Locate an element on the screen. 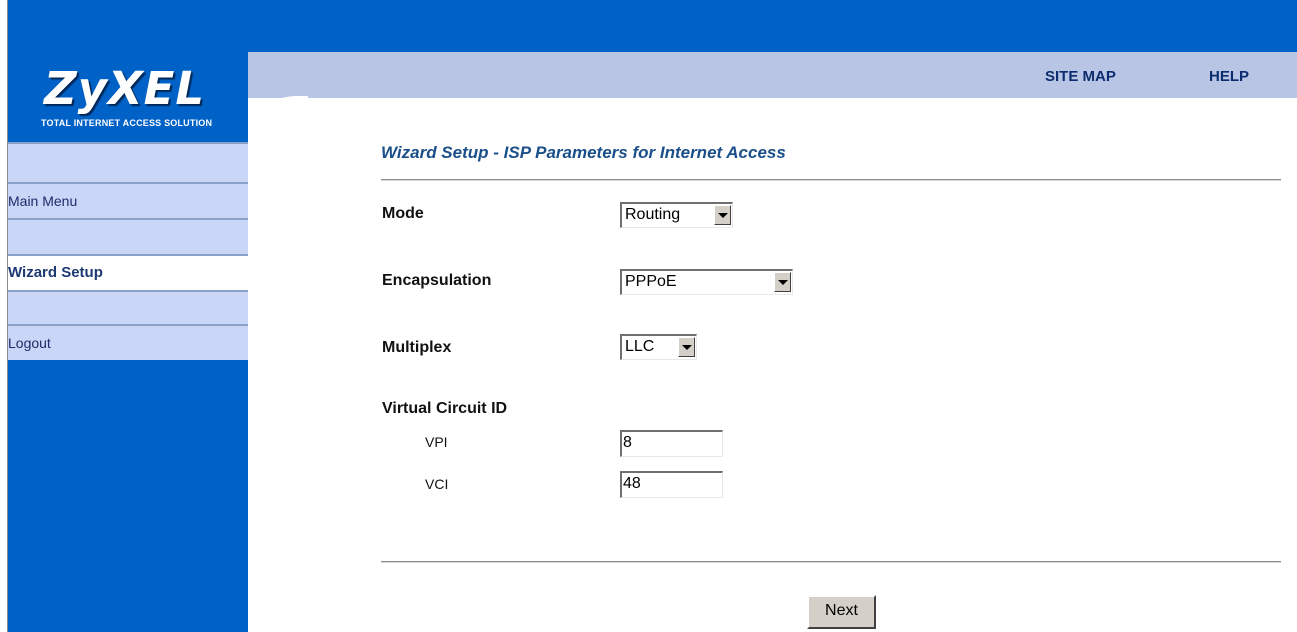  virtual-circuit-id-label: Virtual Circuit ID is located at coordinates (445, 408).